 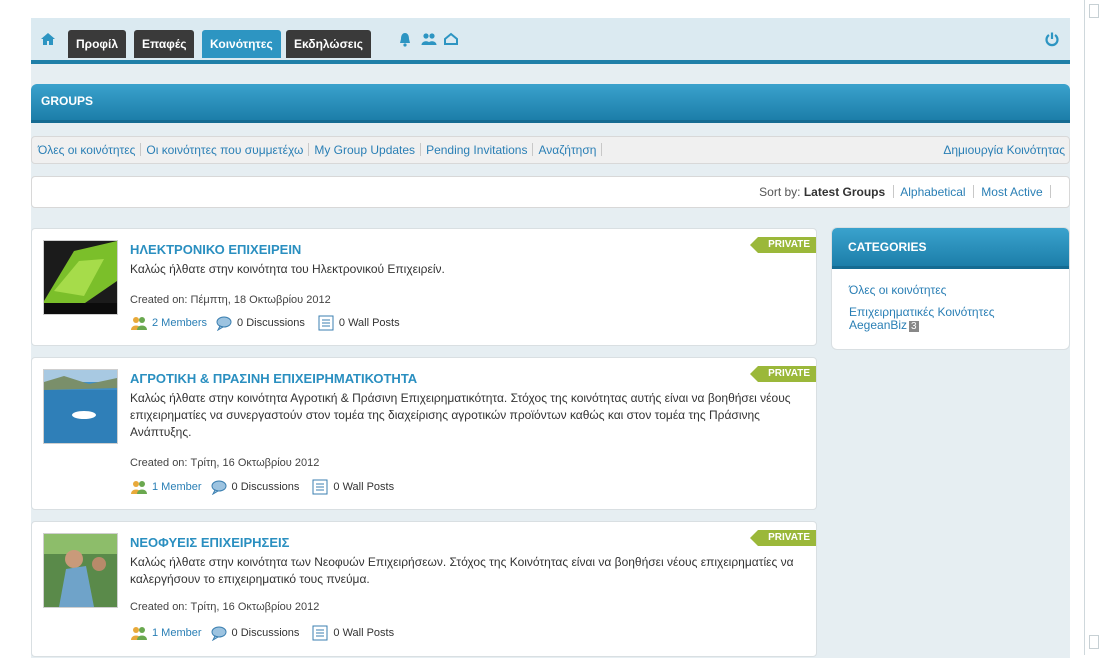 What do you see at coordinates (780, 192) in the screenshot?
I see `sort-label: Sort by:` at bounding box center [780, 192].